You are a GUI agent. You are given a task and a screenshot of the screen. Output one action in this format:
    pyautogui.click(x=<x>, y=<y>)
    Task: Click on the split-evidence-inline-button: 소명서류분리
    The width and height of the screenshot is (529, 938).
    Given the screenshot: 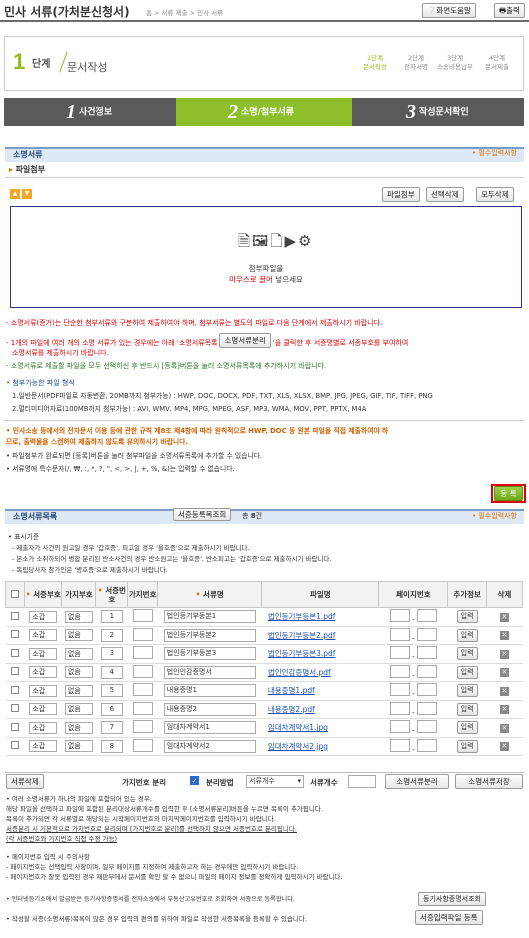 What is the action you would take?
    pyautogui.click(x=245, y=340)
    